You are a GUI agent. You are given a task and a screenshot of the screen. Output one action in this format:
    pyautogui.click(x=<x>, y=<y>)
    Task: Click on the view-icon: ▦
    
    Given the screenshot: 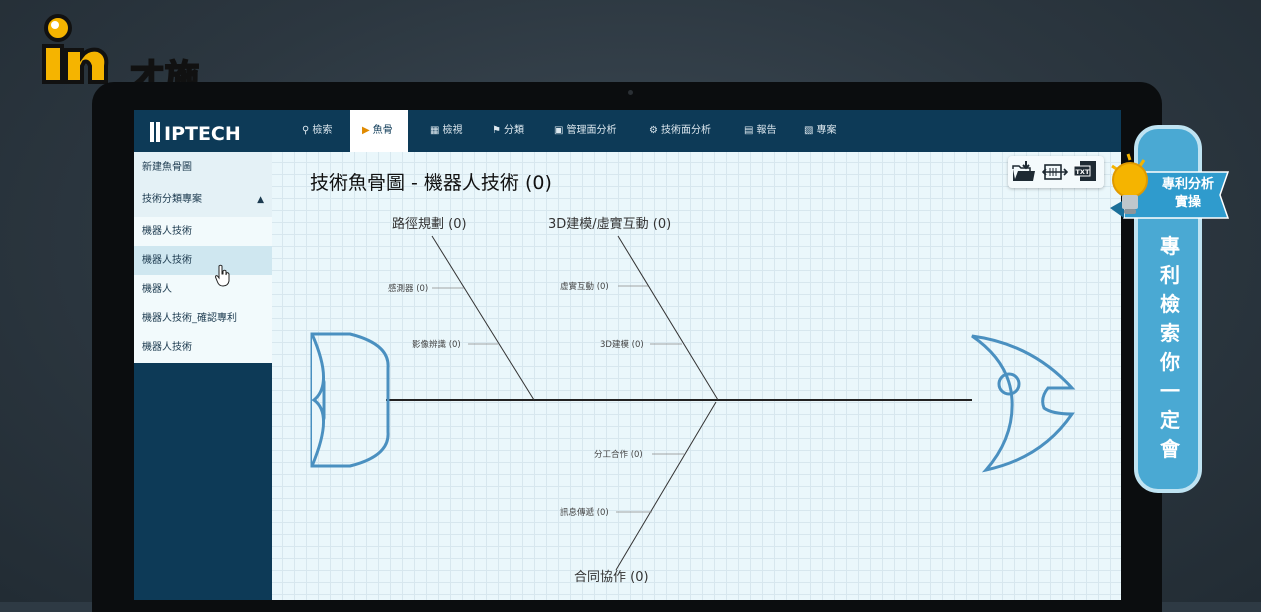 What is the action you would take?
    pyautogui.click(x=435, y=130)
    